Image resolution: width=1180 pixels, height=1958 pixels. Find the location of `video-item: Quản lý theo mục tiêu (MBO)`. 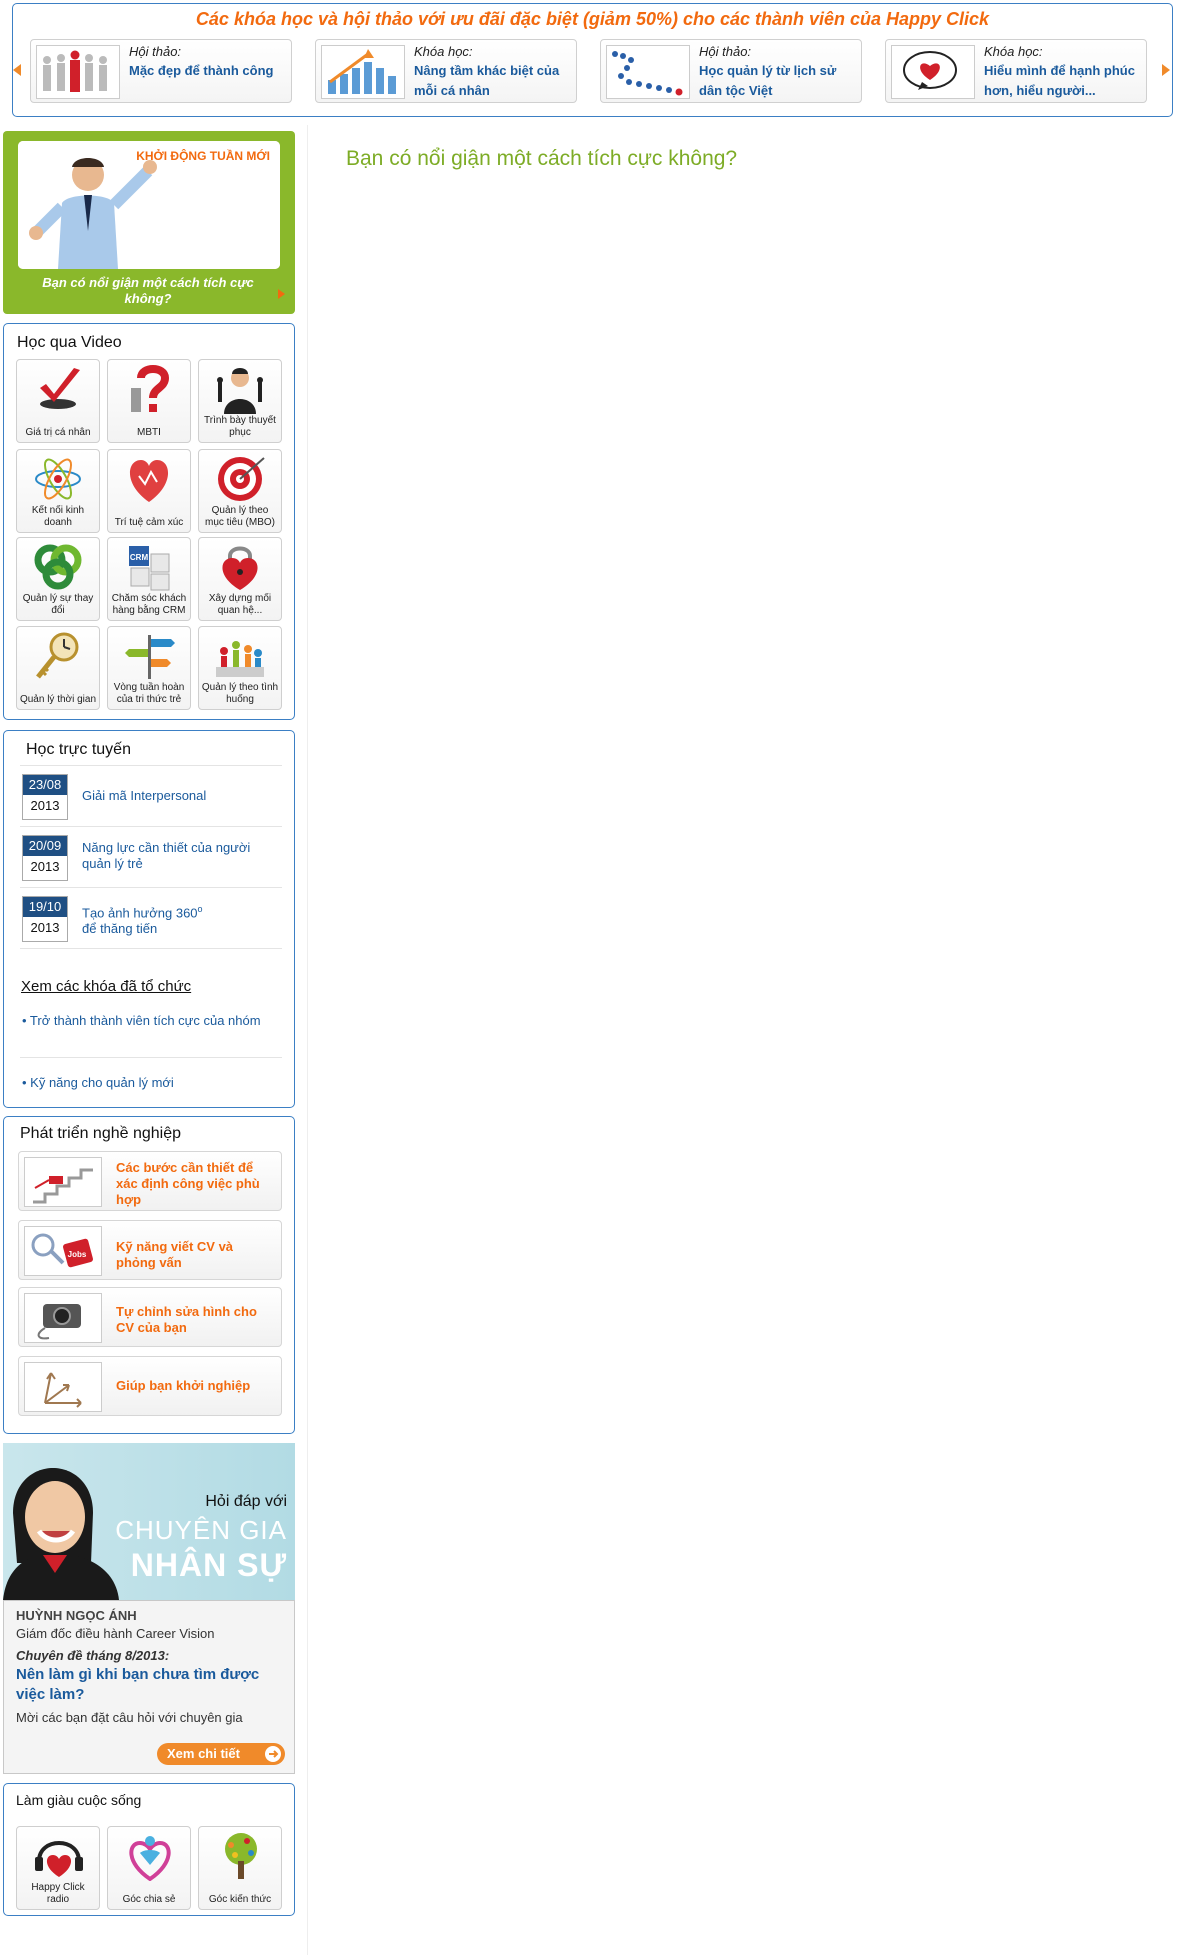

video-item: Quản lý theo mục tiêu (MBO) is located at coordinates (240, 491).